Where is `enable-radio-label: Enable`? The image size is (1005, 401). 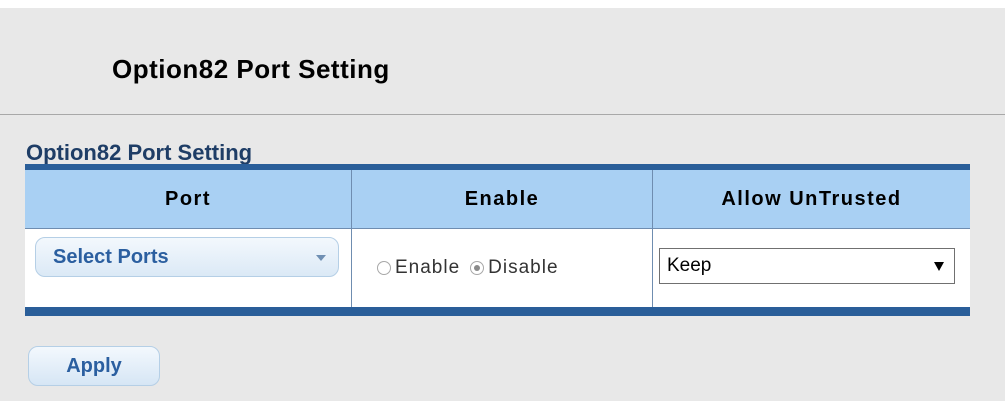 enable-radio-label: Enable is located at coordinates (427, 268).